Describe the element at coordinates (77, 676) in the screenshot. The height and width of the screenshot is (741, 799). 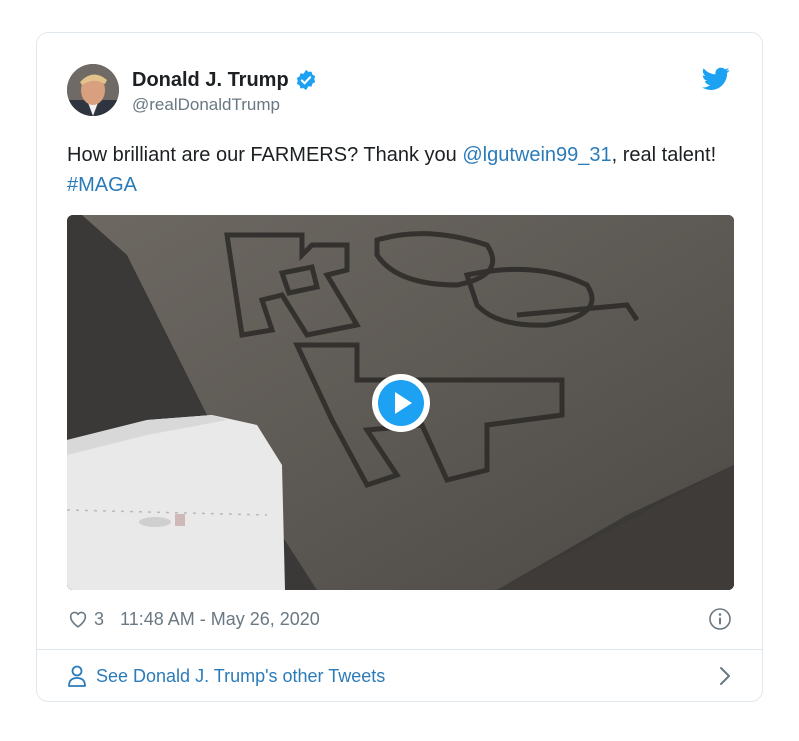
I see `person-icon` at that location.